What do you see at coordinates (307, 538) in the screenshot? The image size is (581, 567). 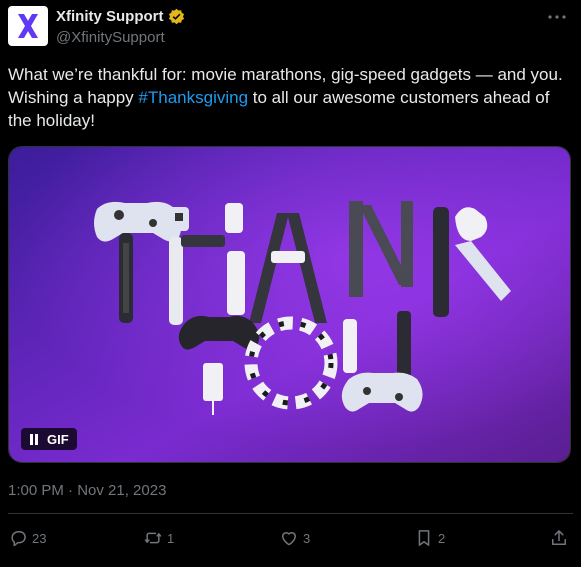 I see `like-count: 3` at bounding box center [307, 538].